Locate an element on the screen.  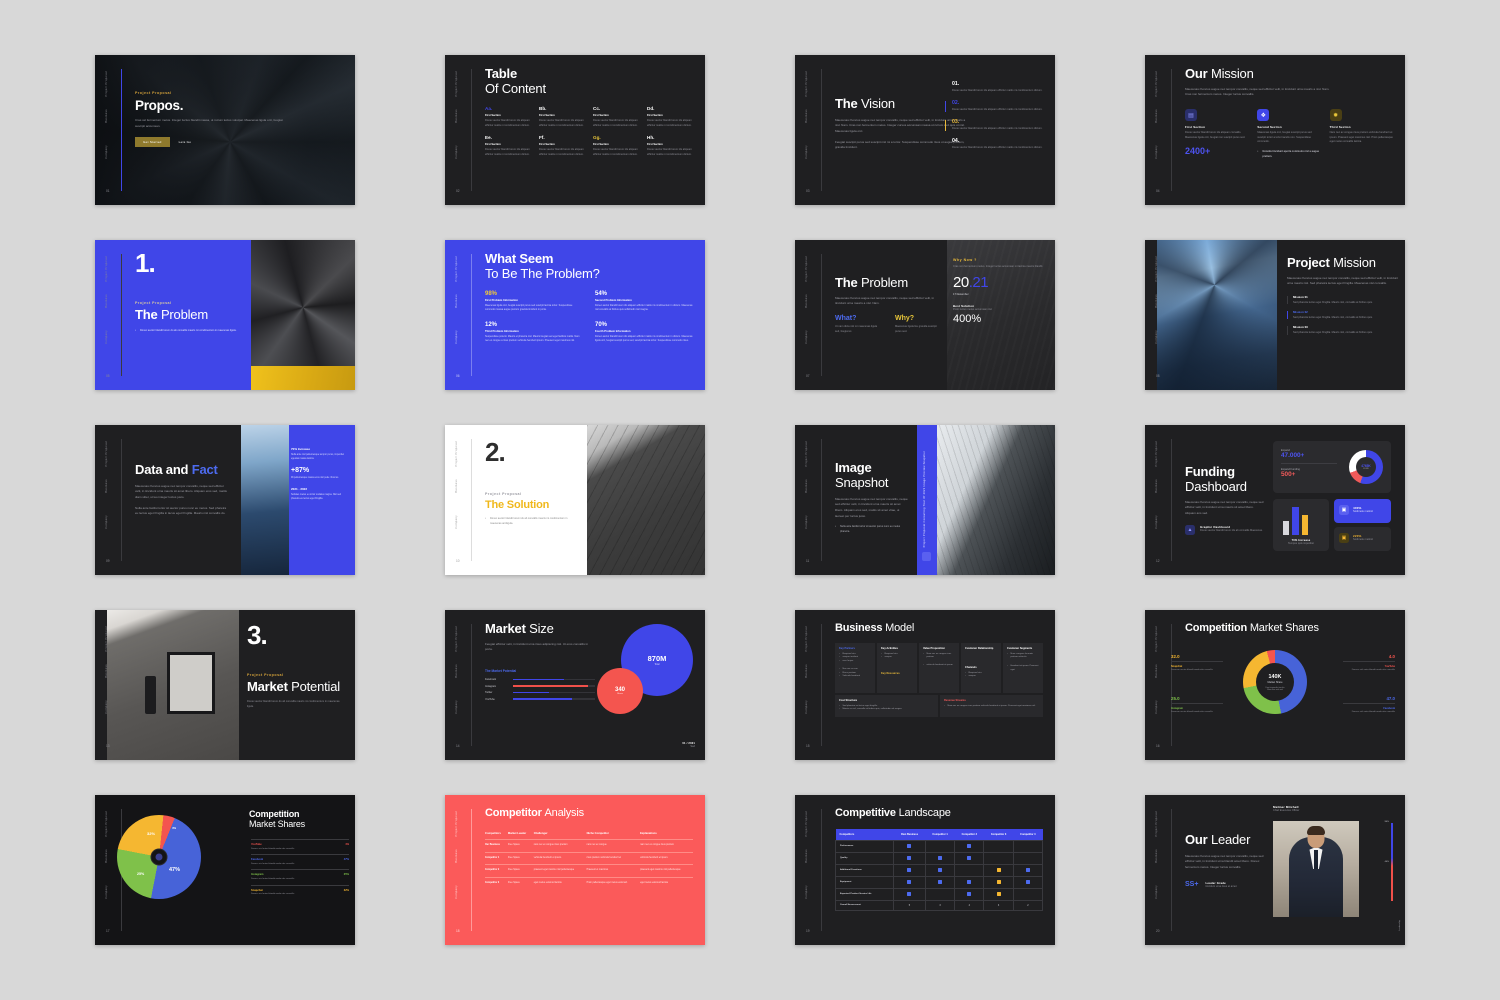
page-title: Our Mission is located at coordinates (1219, 73).